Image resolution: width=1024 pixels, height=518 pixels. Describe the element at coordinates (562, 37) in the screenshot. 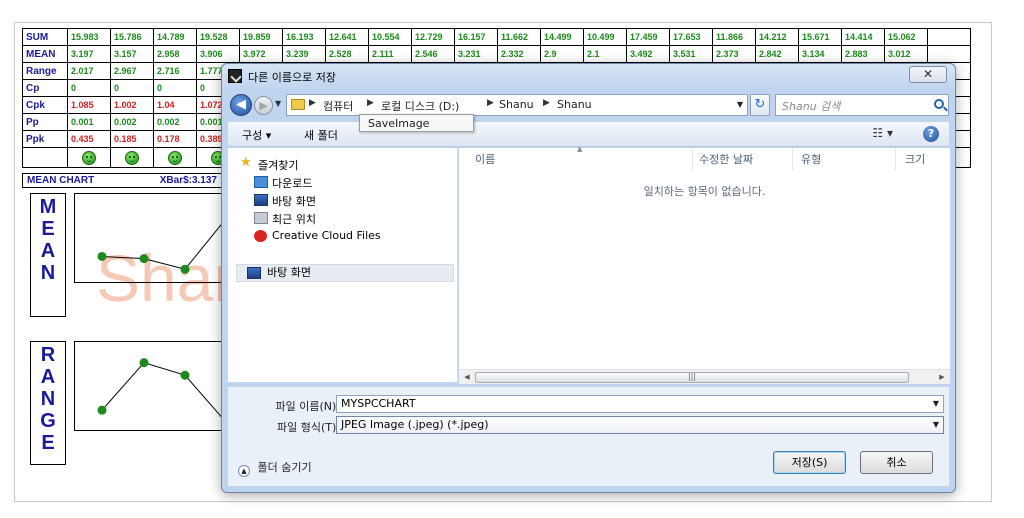

I see `stats-cell: 14.499` at that location.